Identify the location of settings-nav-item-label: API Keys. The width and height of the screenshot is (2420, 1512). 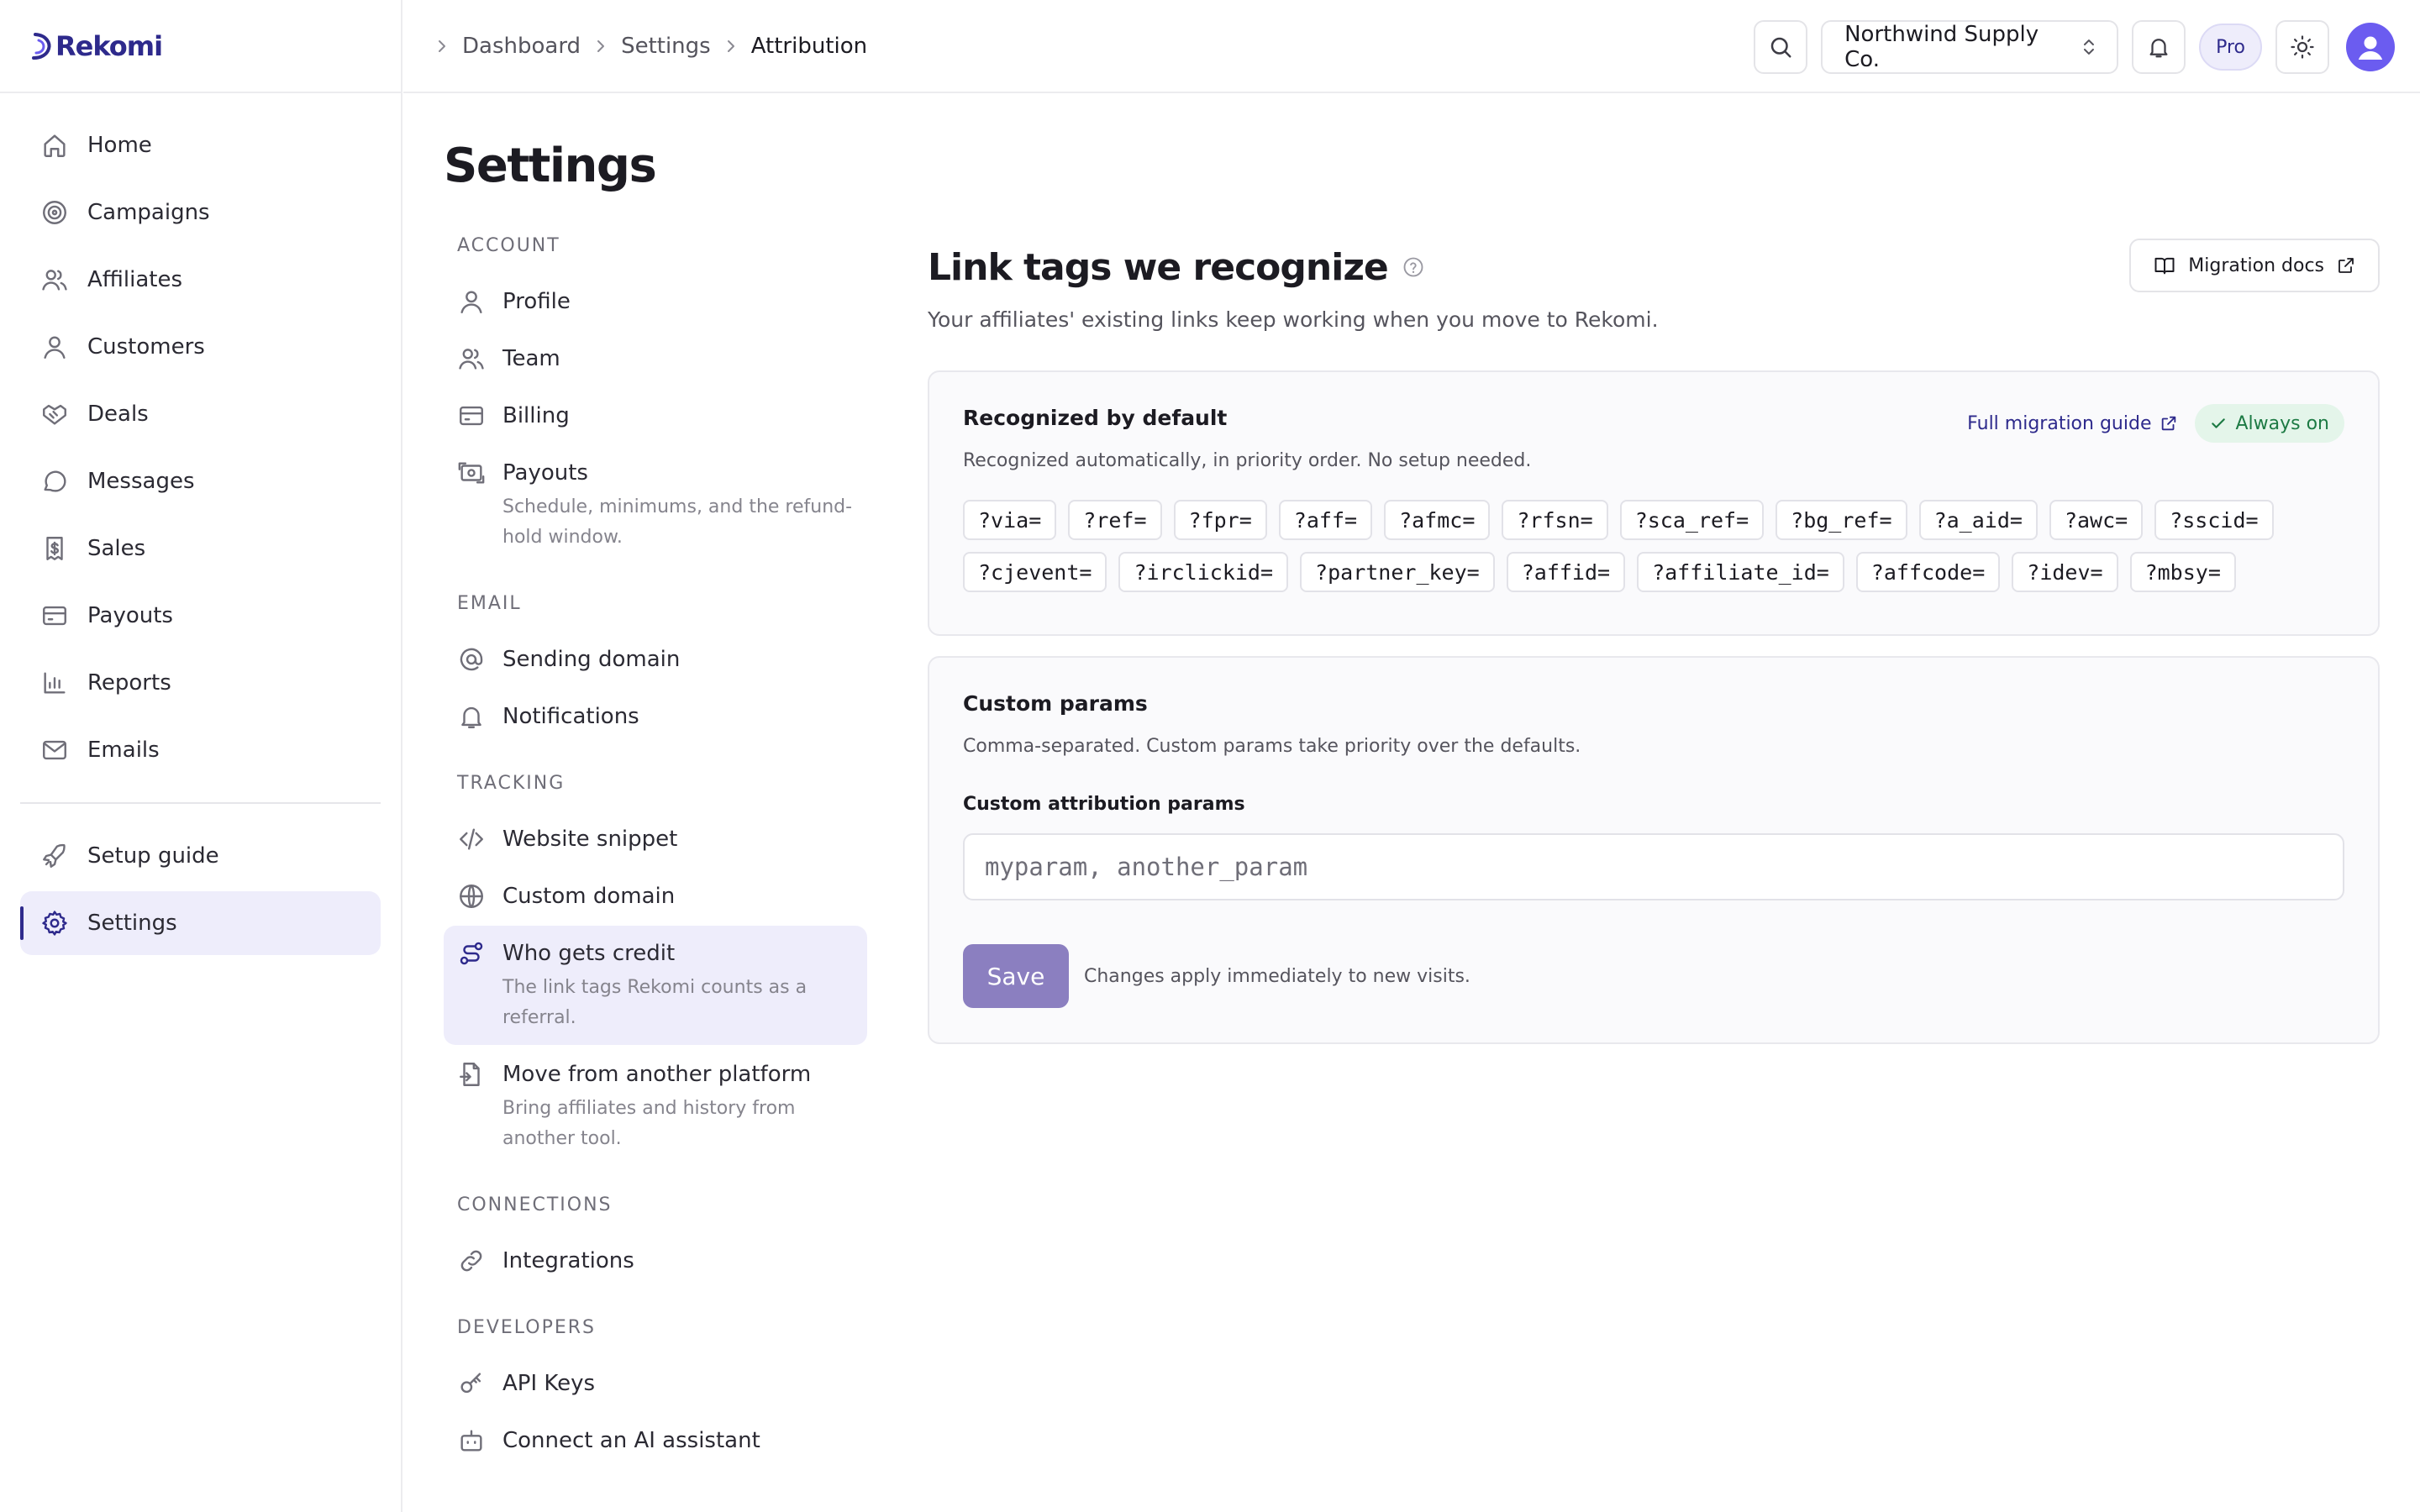
(549, 1383).